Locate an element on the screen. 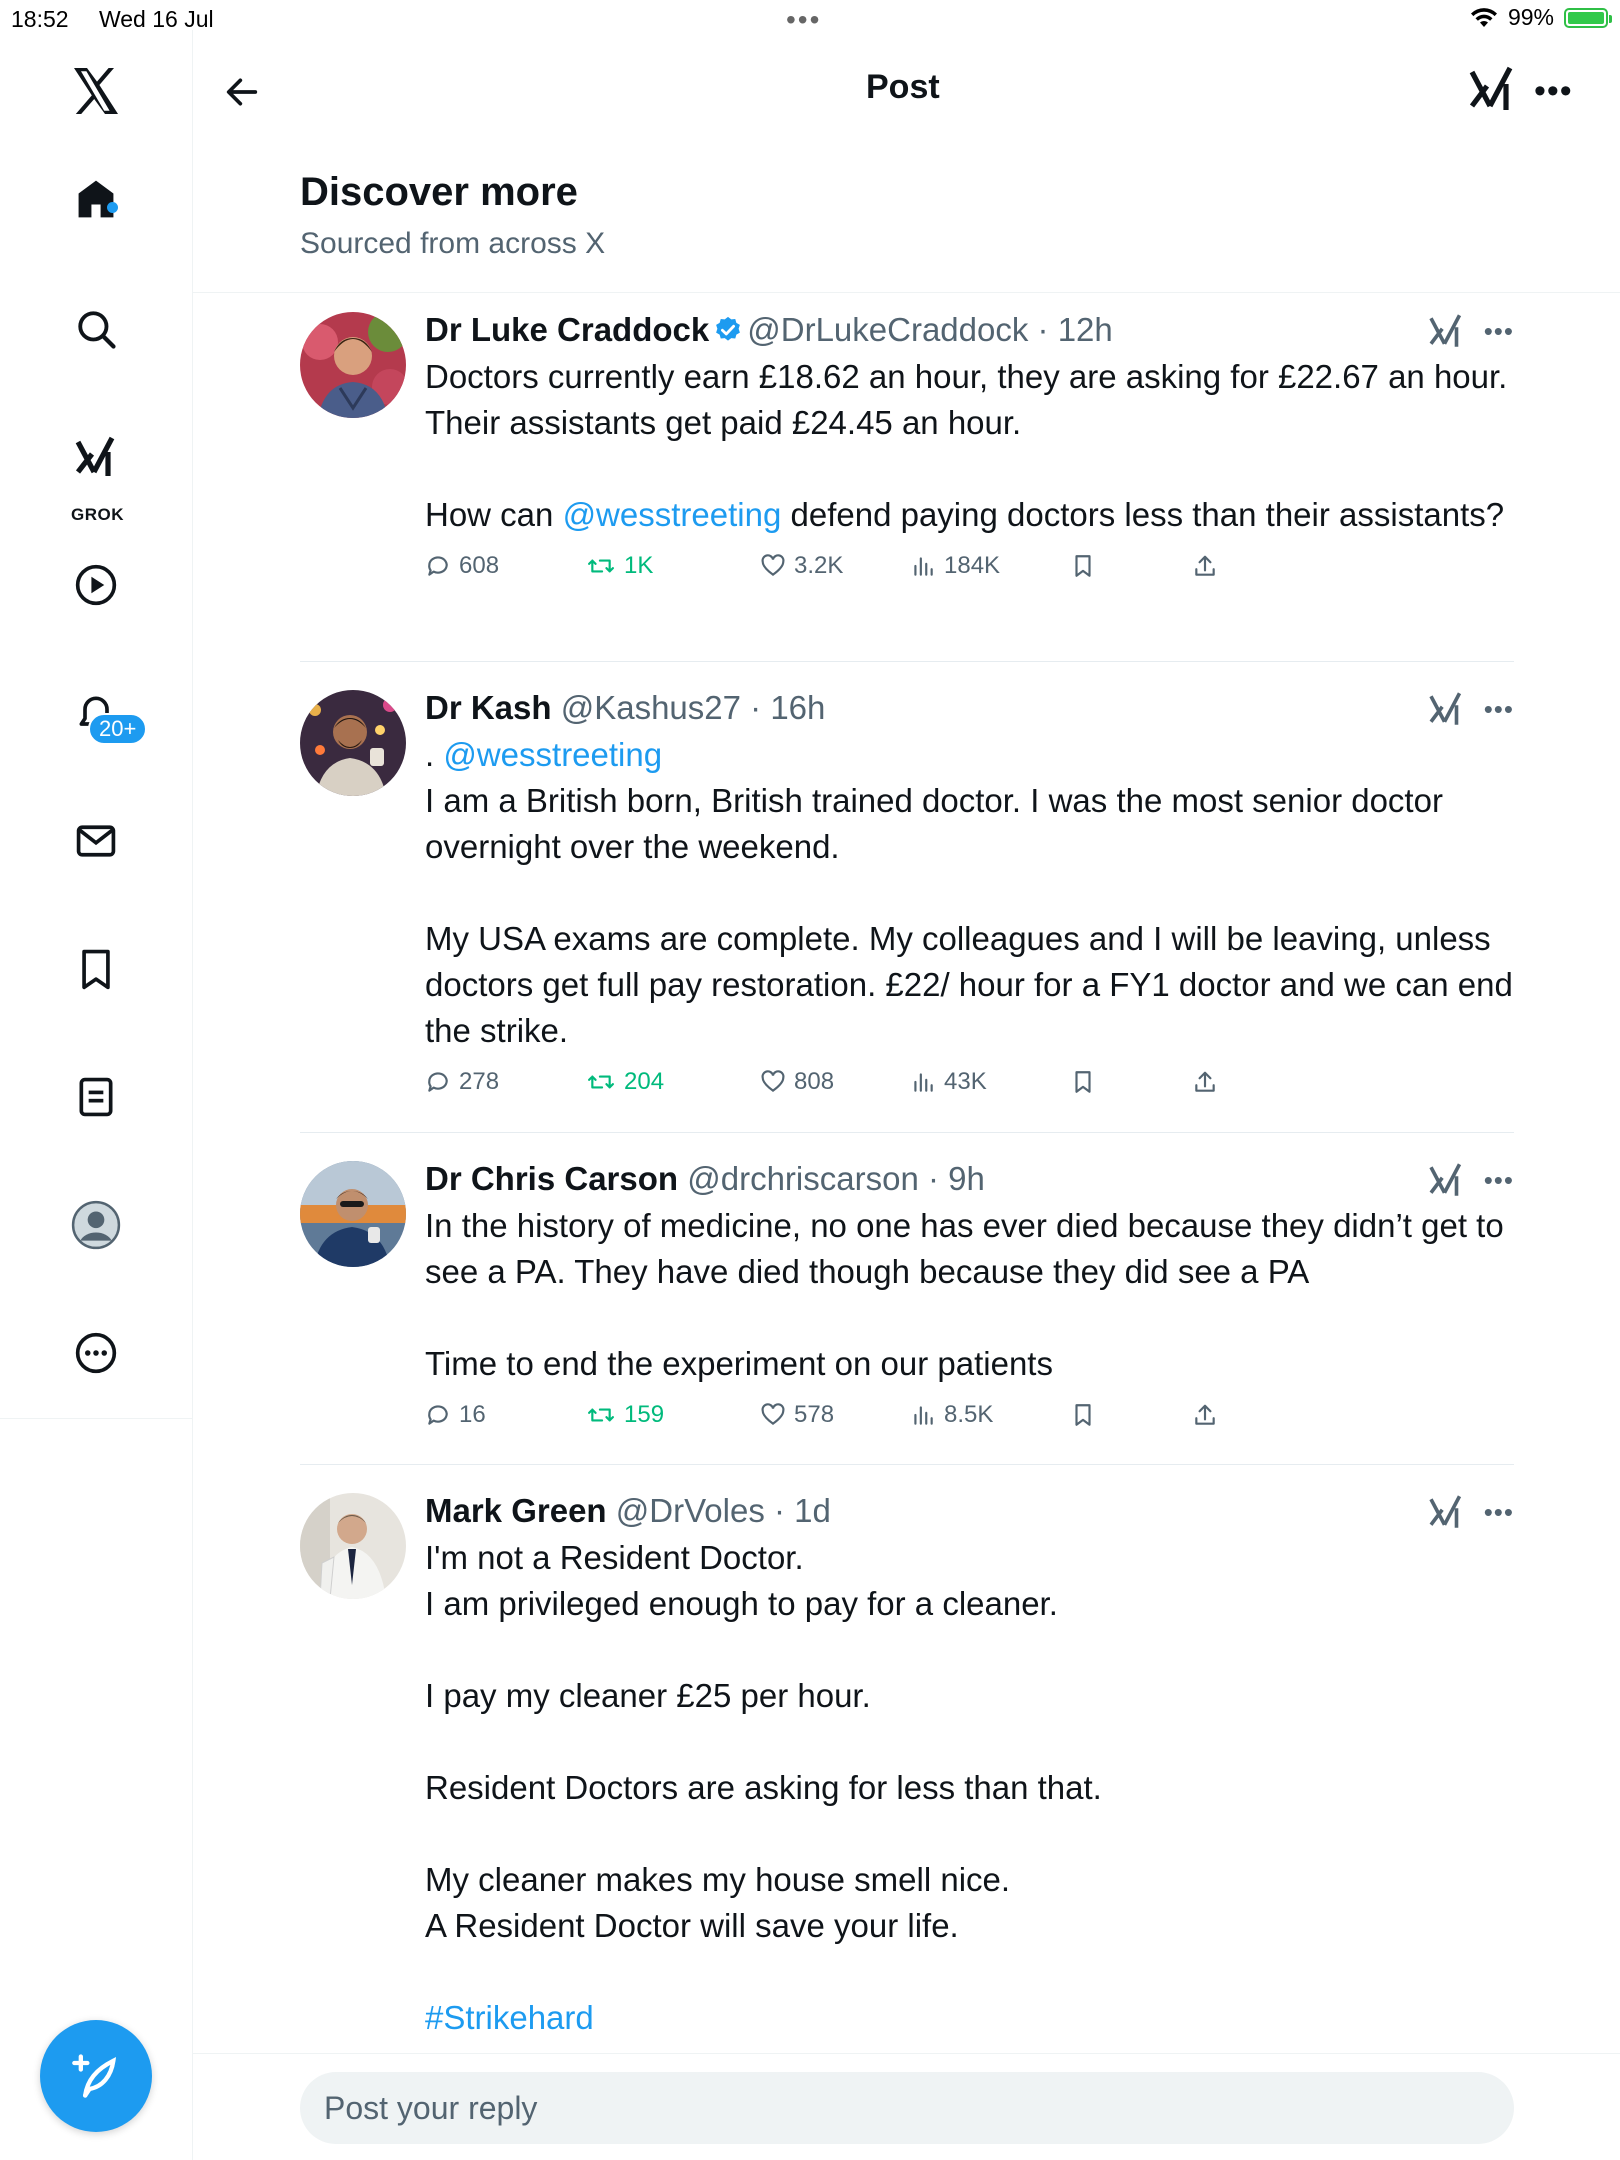 This screenshot has width=1620, height=2160. grok-icon is located at coordinates (96, 457).